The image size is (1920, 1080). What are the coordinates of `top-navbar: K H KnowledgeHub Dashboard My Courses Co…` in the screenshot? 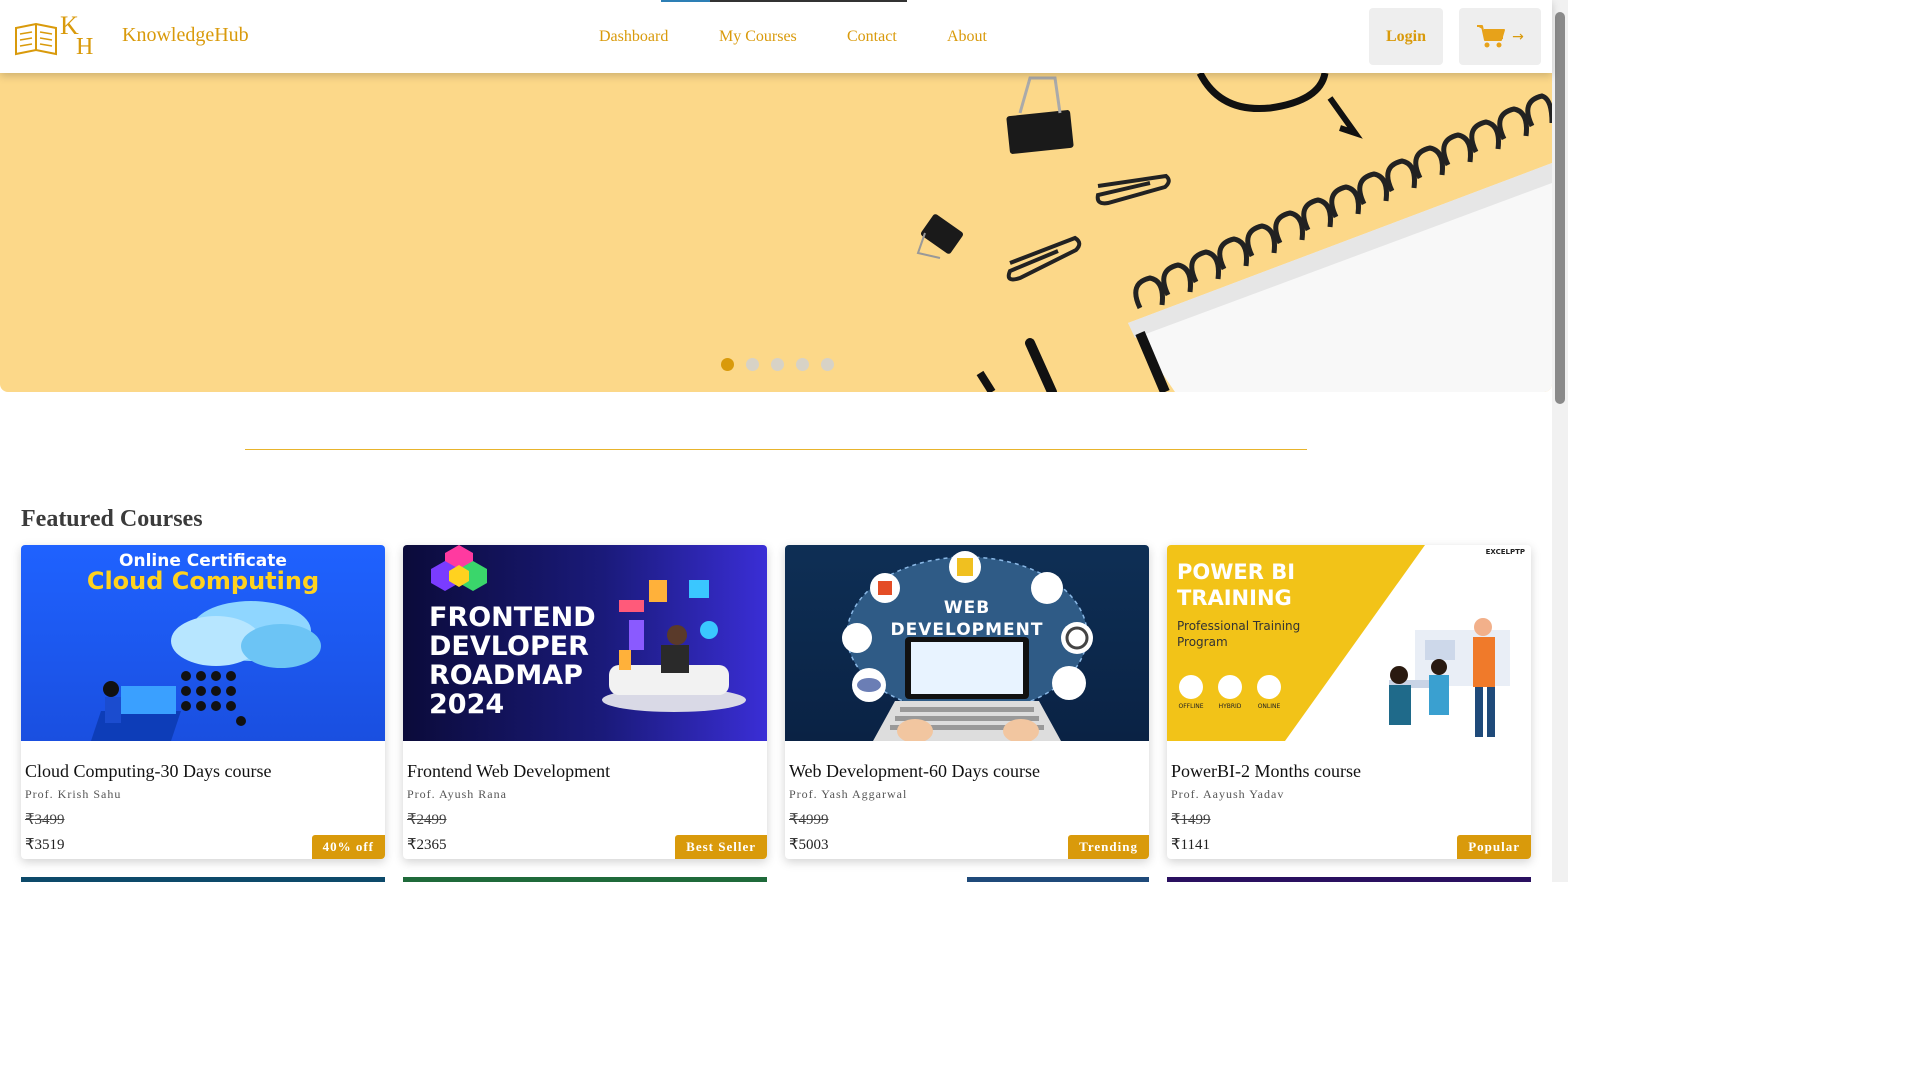 It's located at (776, 36).